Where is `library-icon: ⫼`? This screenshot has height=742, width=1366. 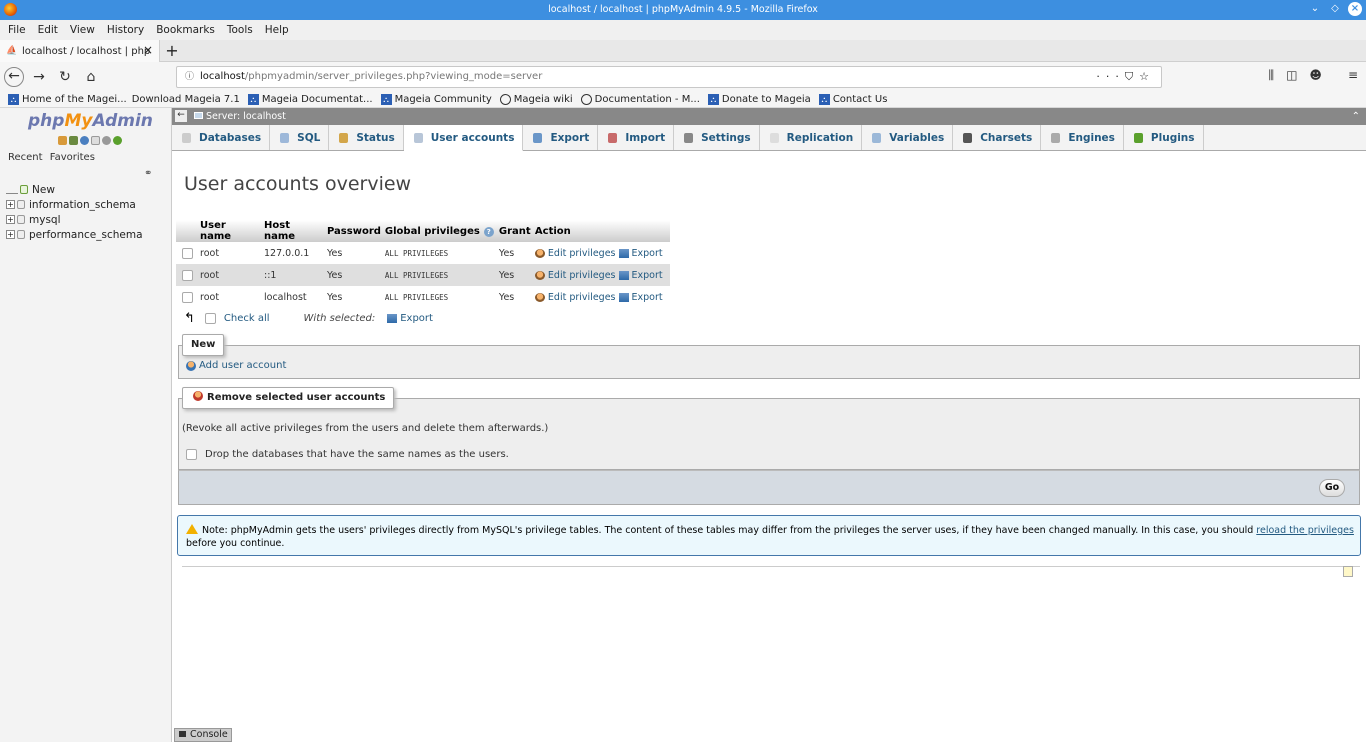
library-icon: ⫼ is located at coordinates (1272, 75).